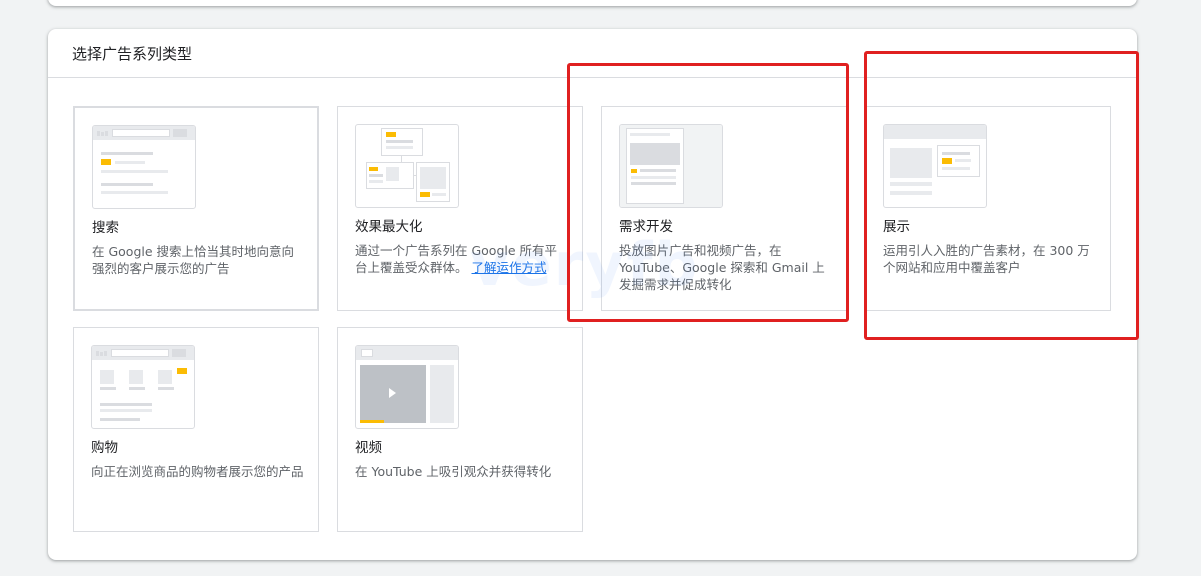 This screenshot has width=1201, height=576. Describe the element at coordinates (389, 227) in the screenshot. I see `card-title: 效果最大化` at that location.